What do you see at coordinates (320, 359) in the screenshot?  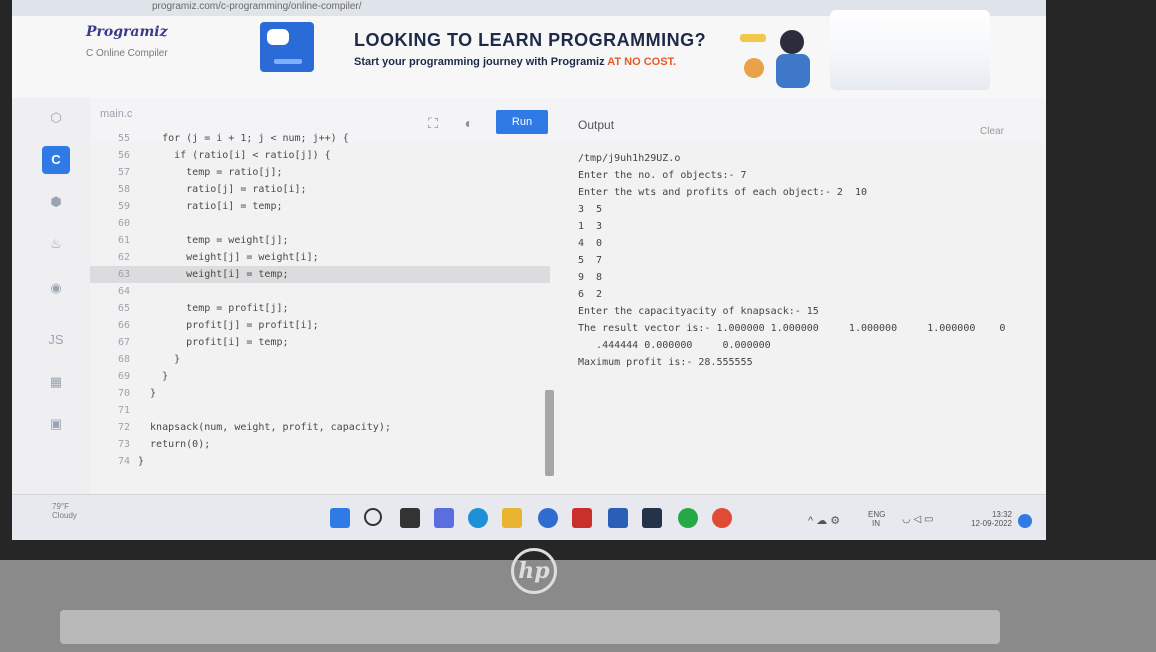 I see `code-line: 68 }` at bounding box center [320, 359].